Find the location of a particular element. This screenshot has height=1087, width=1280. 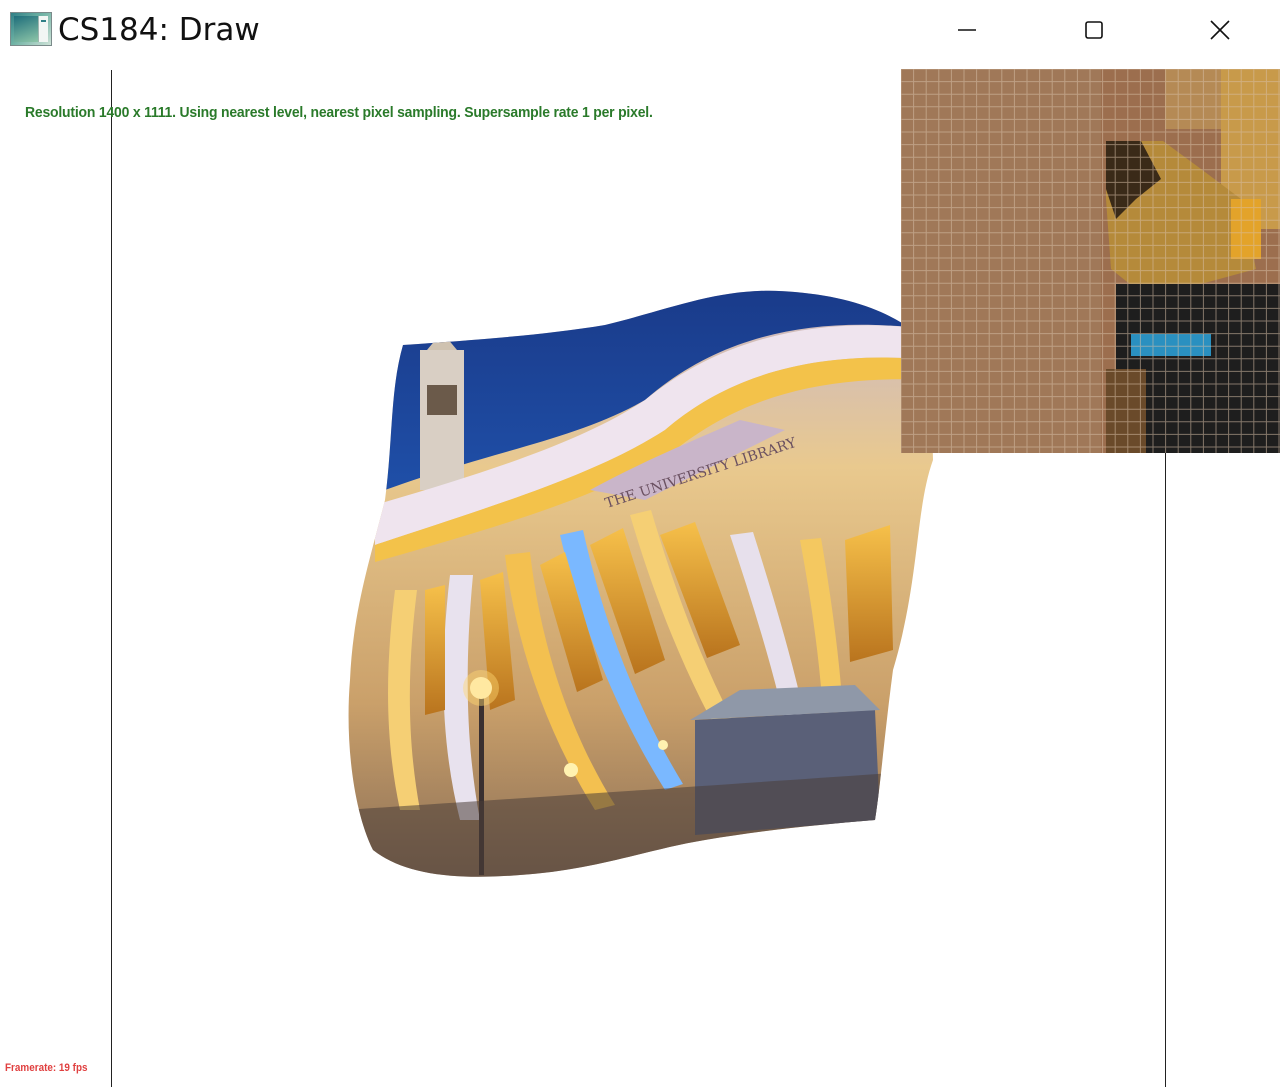

maximize-icon is located at coordinates (1094, 30).